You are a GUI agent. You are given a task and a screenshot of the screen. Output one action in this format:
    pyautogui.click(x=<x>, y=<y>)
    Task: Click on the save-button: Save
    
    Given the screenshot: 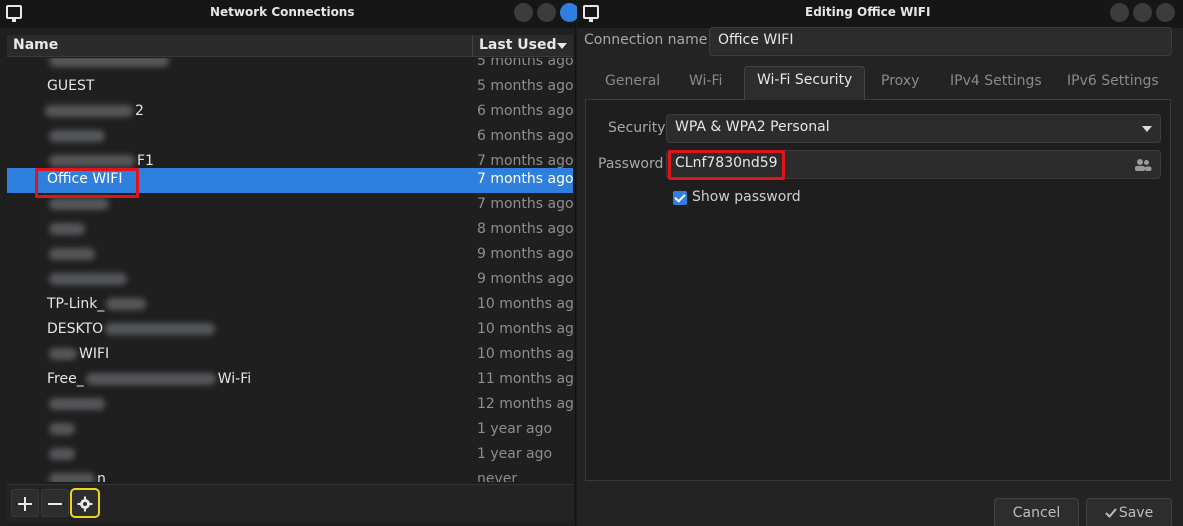 What is the action you would take?
    pyautogui.click(x=1129, y=512)
    